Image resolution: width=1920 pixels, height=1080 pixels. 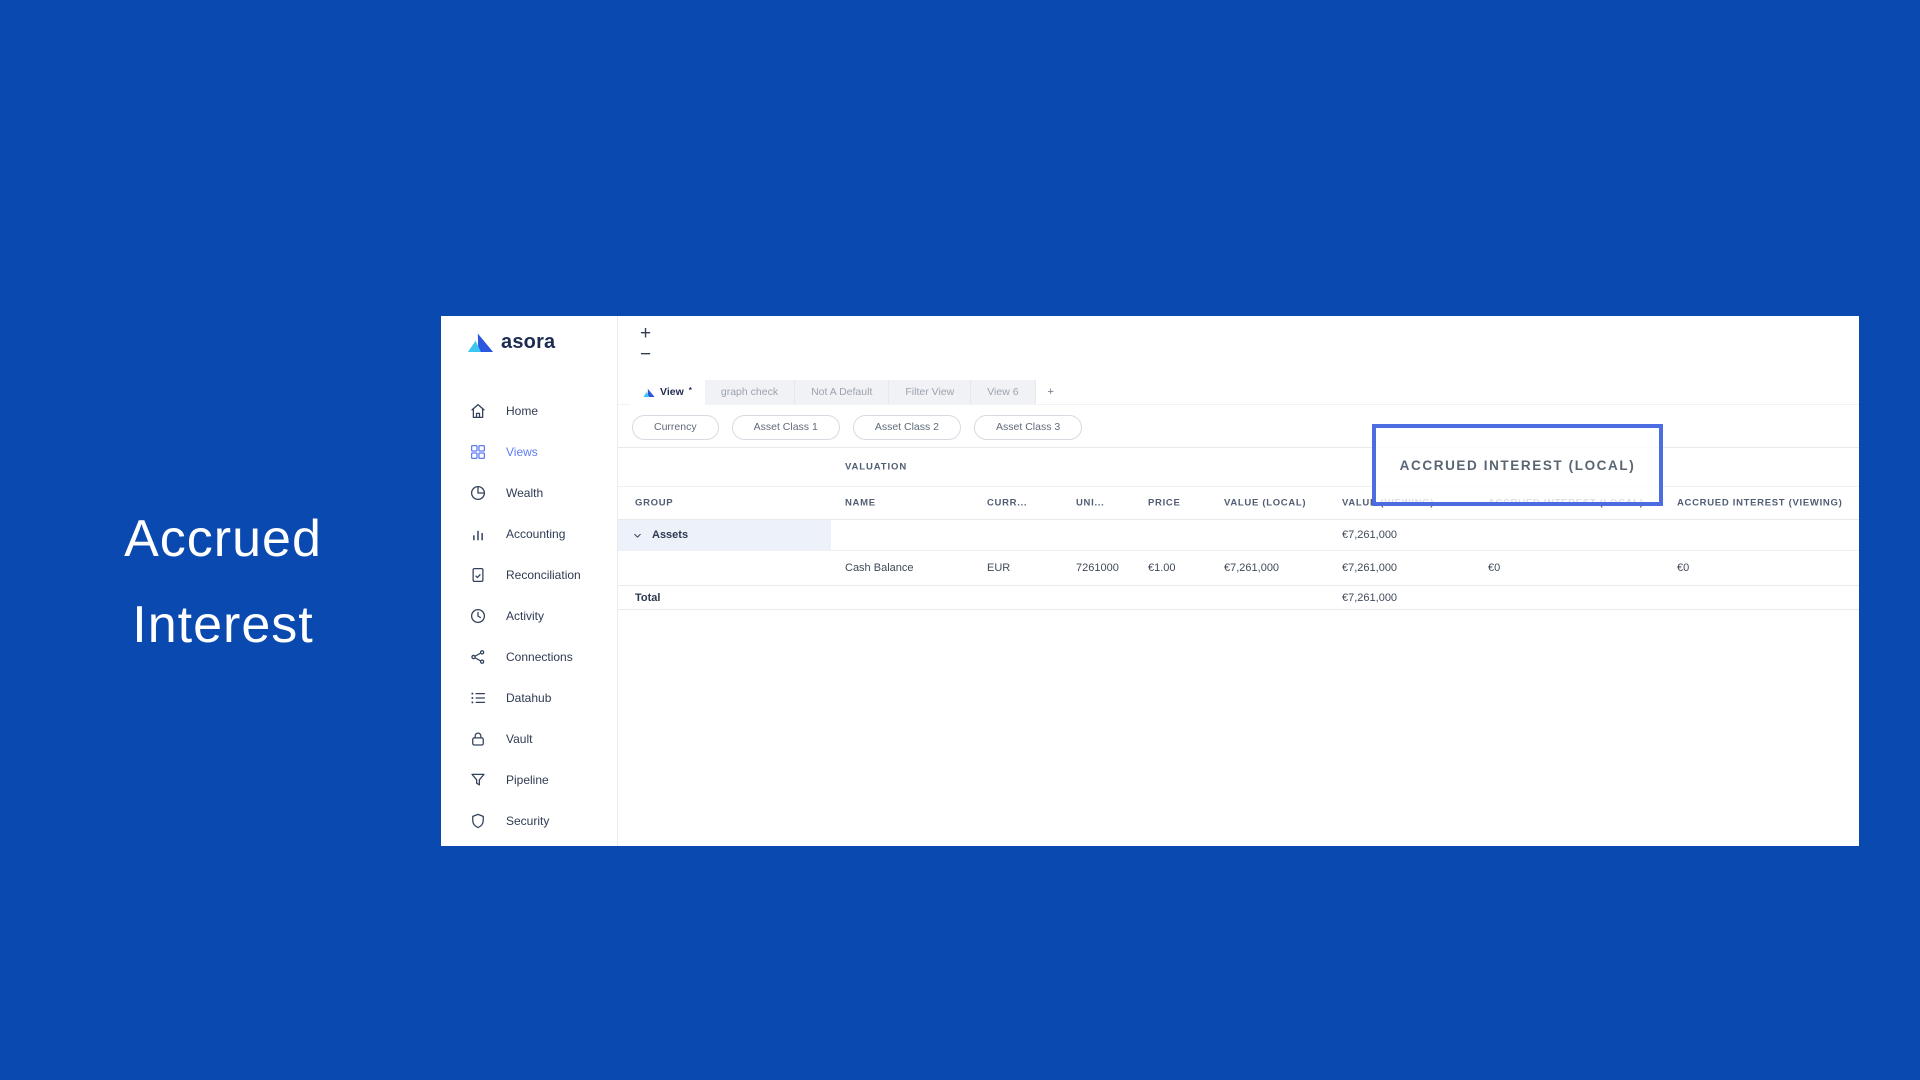 I want to click on asora-tab-logo-icon, so click(x=649, y=393).